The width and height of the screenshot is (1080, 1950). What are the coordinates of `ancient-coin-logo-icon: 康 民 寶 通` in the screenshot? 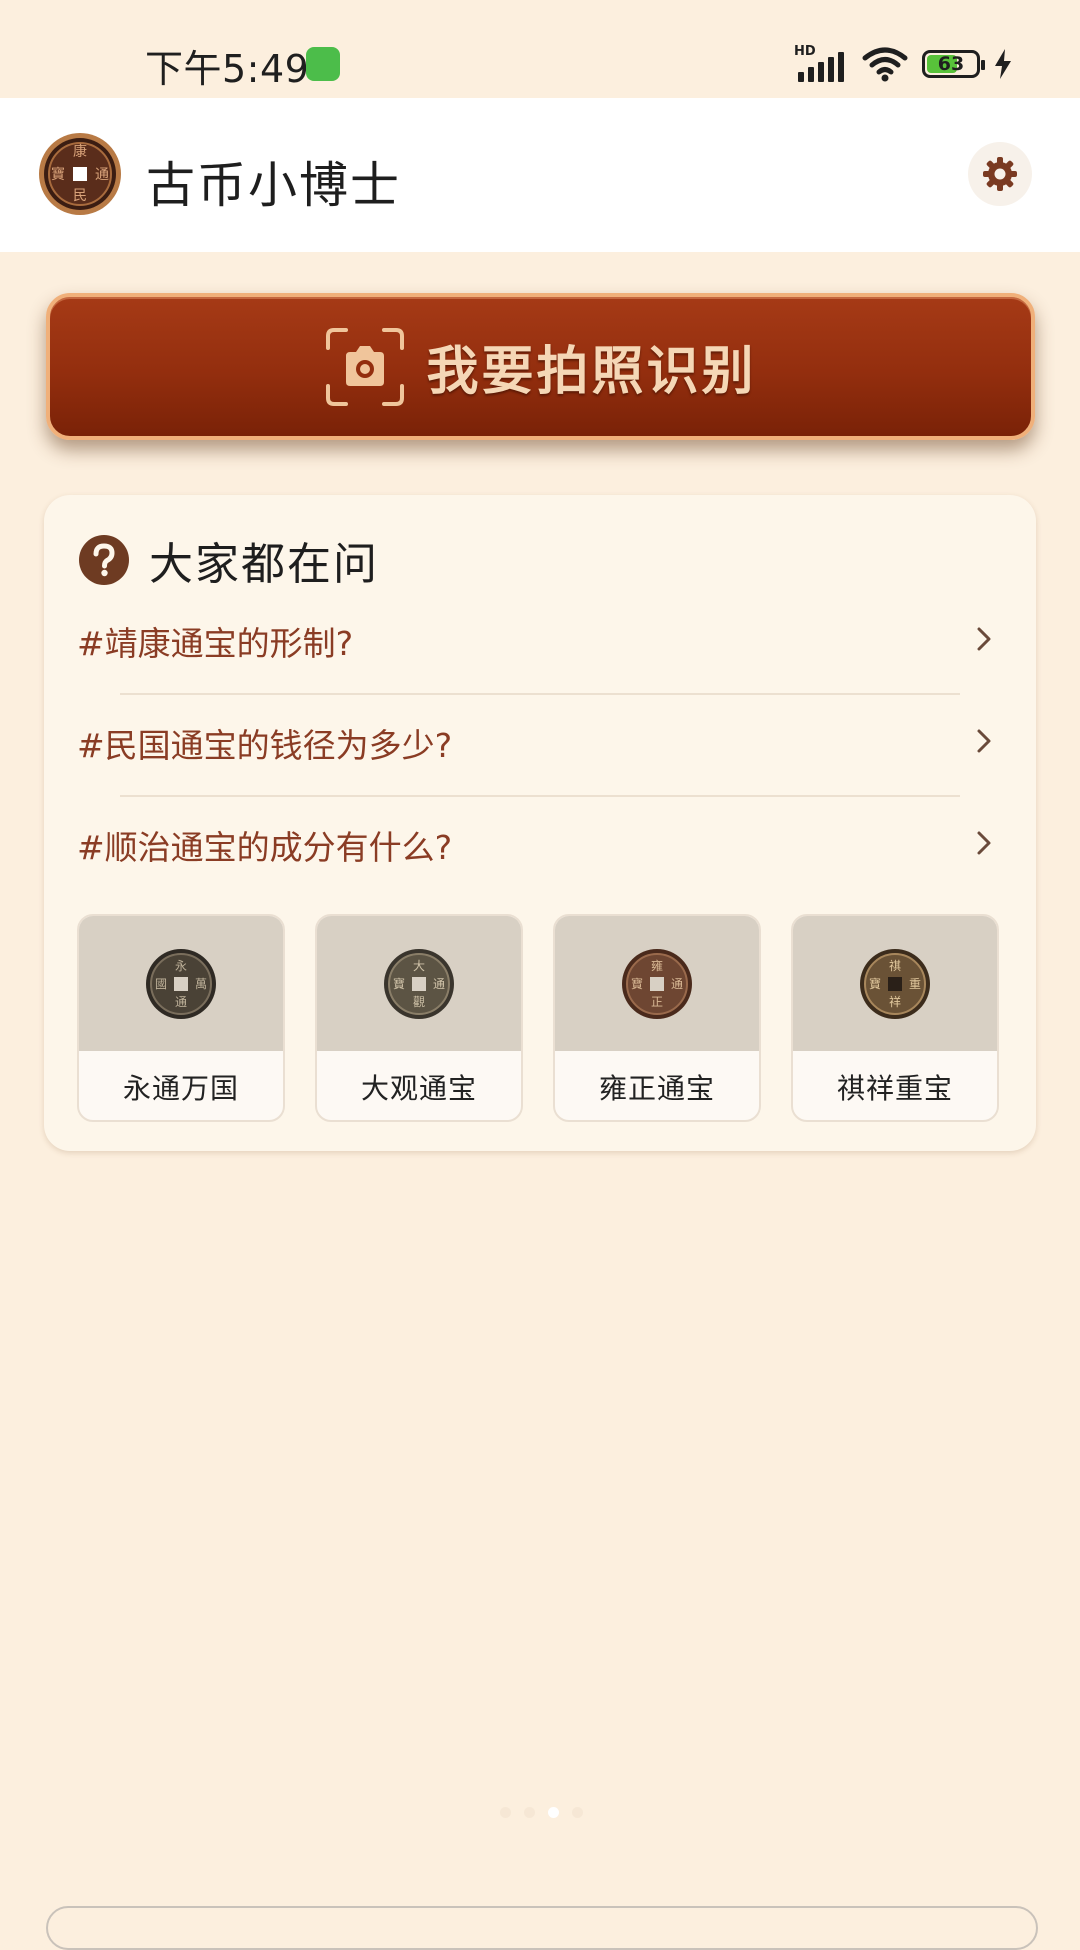 It's located at (80, 174).